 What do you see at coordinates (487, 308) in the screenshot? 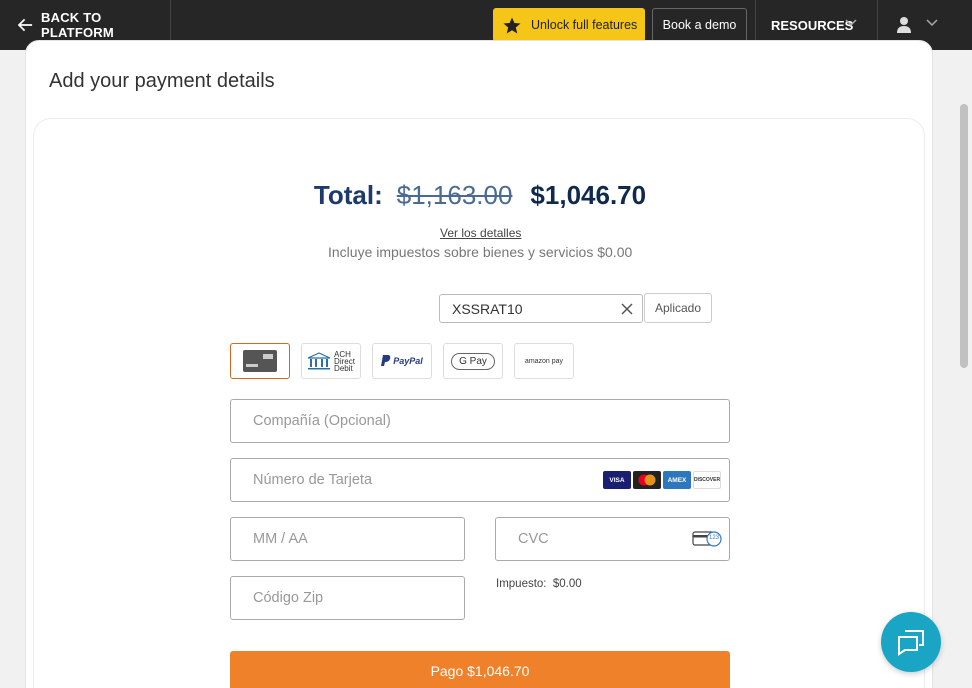
I see `coupon-code: XSSRAT10` at bounding box center [487, 308].